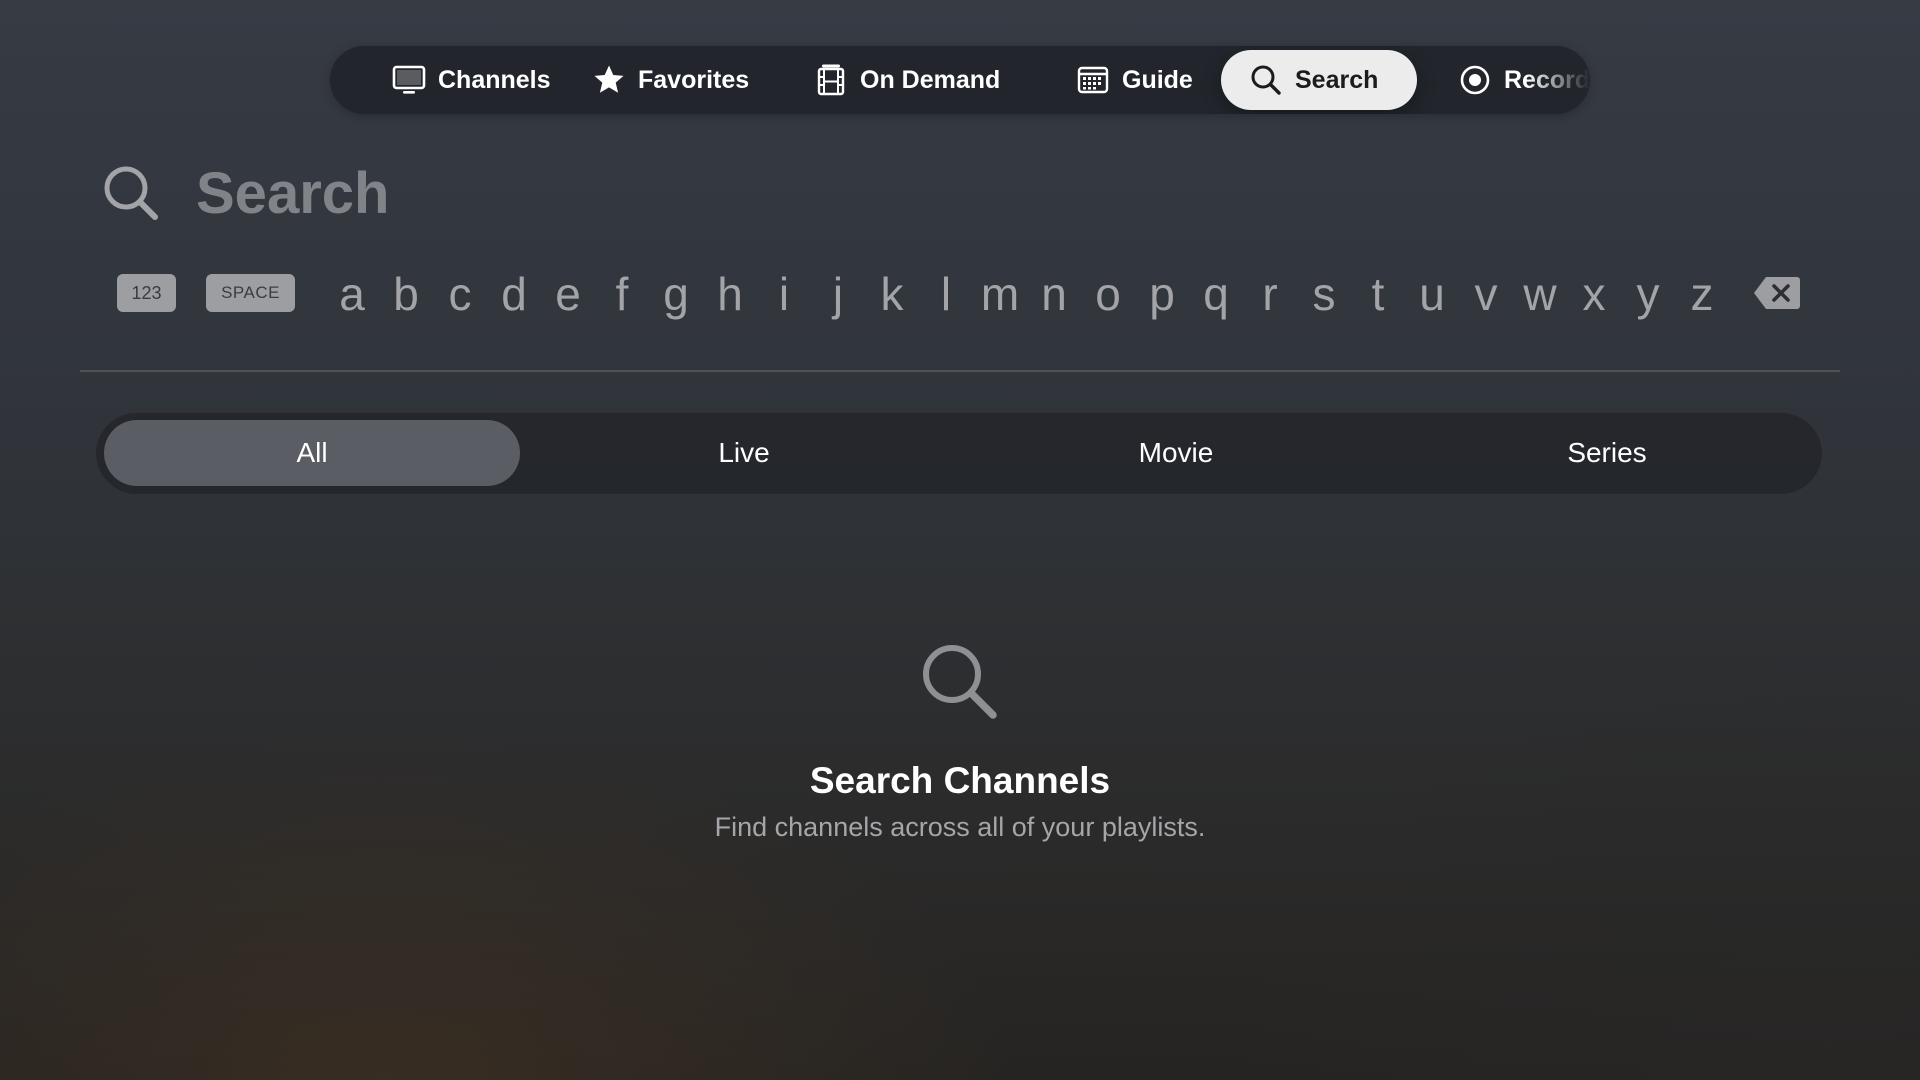 This screenshot has height=1080, width=1920. What do you see at coordinates (1162, 294) in the screenshot?
I see `key-p: p` at bounding box center [1162, 294].